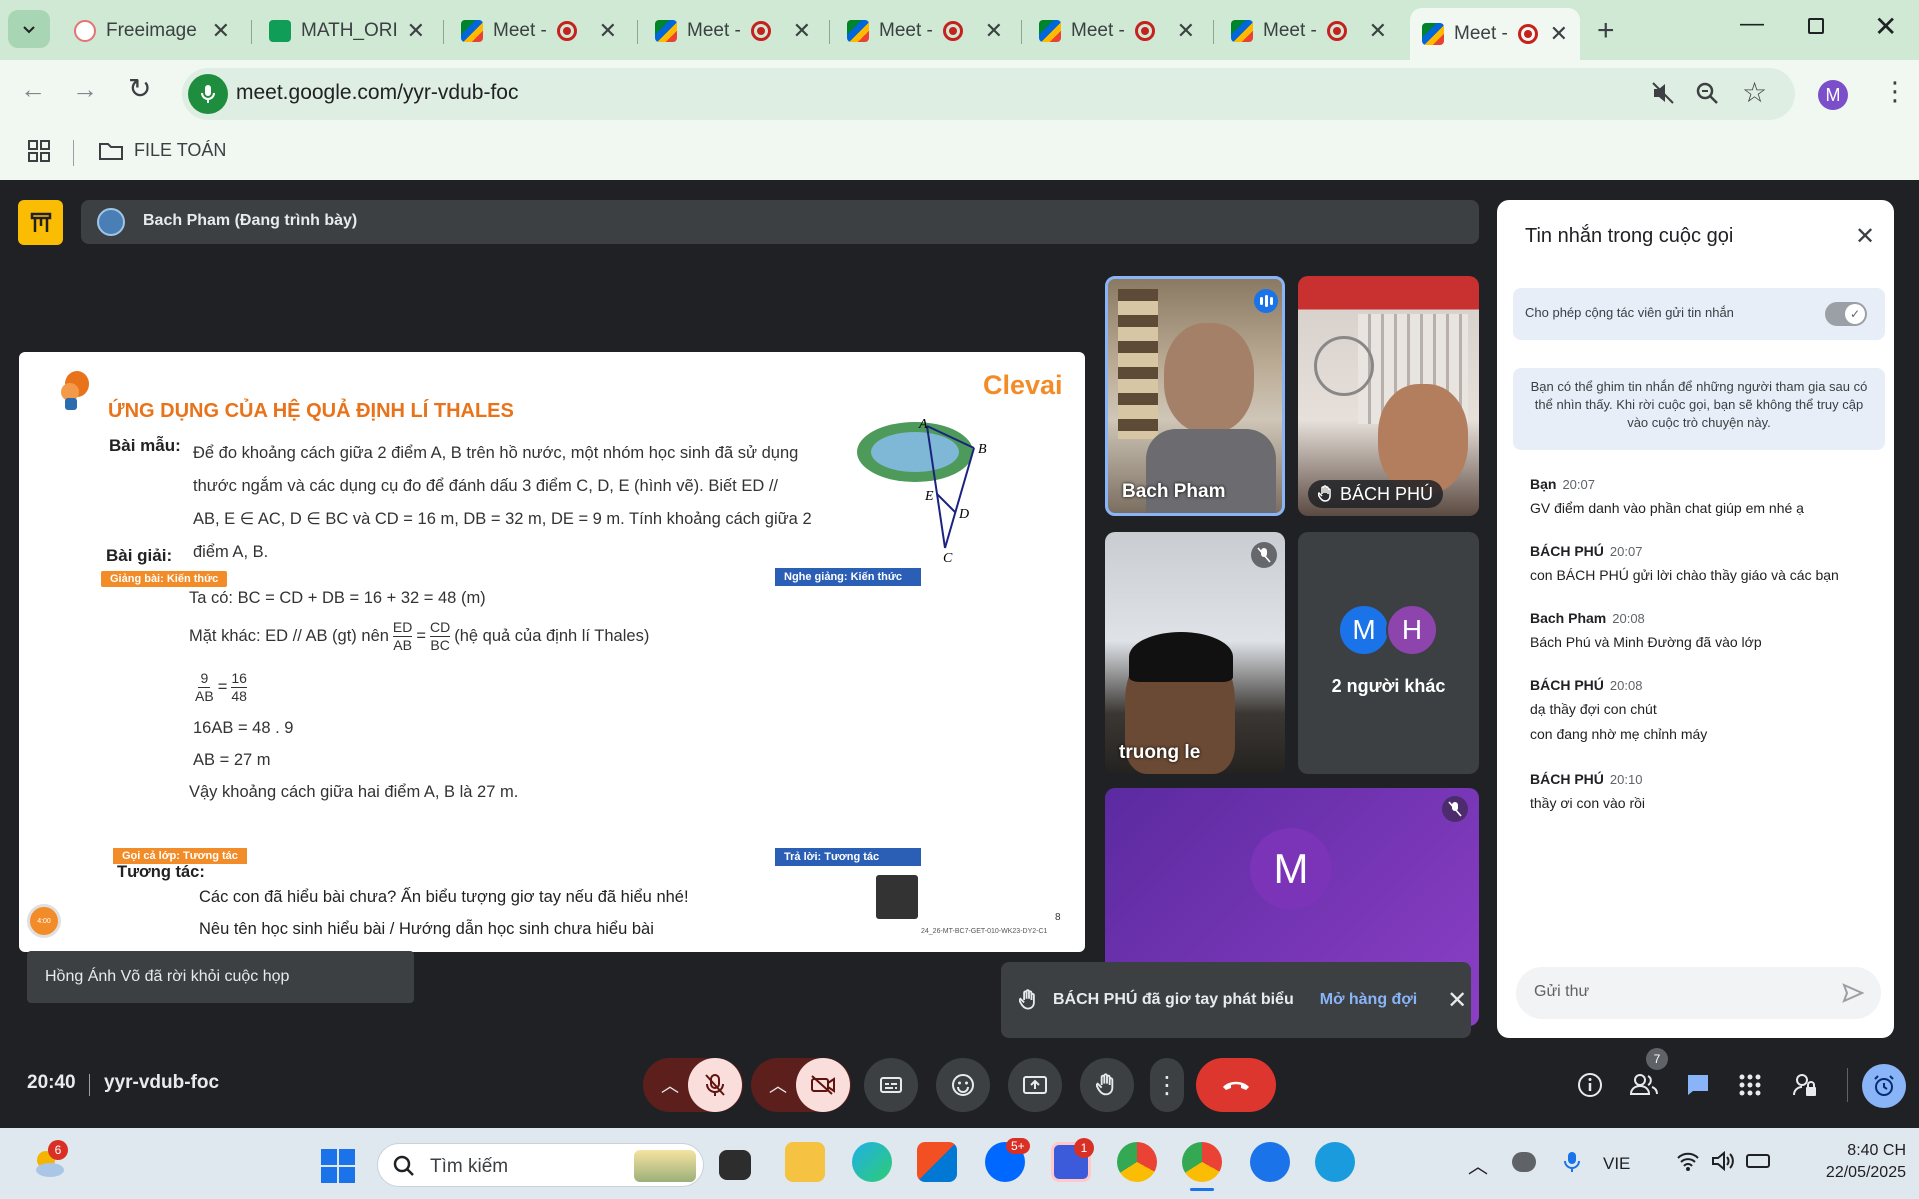 This screenshot has height=1199, width=1919. What do you see at coordinates (1388, 653) in the screenshot?
I see `participant-tile-others: M H 2 người khác` at bounding box center [1388, 653].